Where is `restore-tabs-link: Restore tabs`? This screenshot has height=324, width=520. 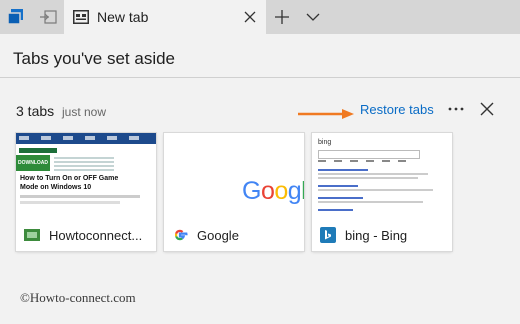
restore-tabs-link: Restore tabs is located at coordinates (397, 109).